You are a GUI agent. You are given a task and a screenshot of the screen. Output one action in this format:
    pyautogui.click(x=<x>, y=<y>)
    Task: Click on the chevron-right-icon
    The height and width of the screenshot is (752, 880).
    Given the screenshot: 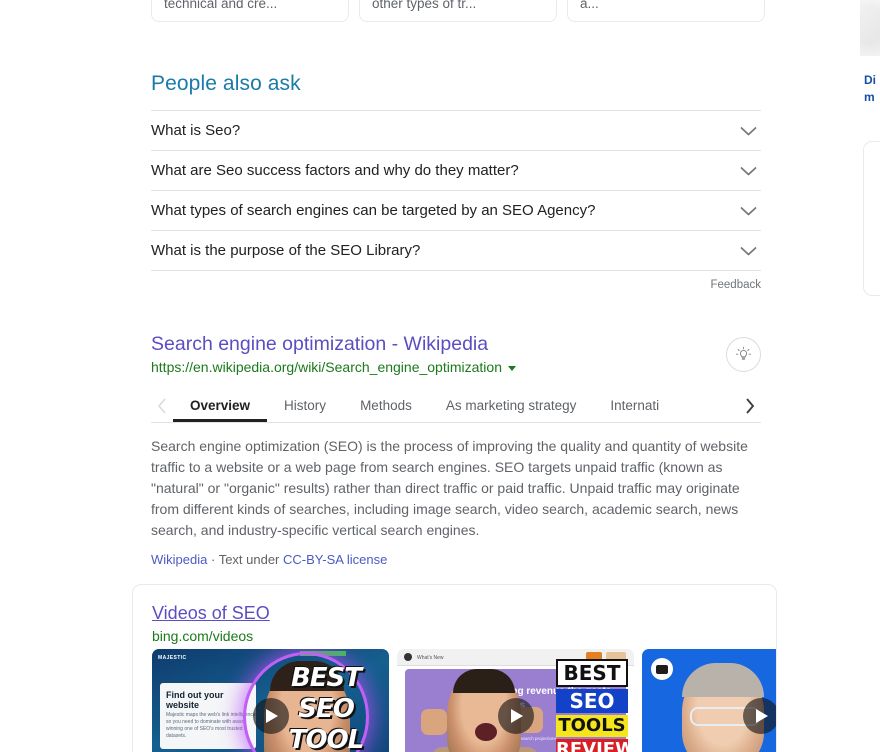 What is the action you would take?
    pyautogui.click(x=750, y=405)
    